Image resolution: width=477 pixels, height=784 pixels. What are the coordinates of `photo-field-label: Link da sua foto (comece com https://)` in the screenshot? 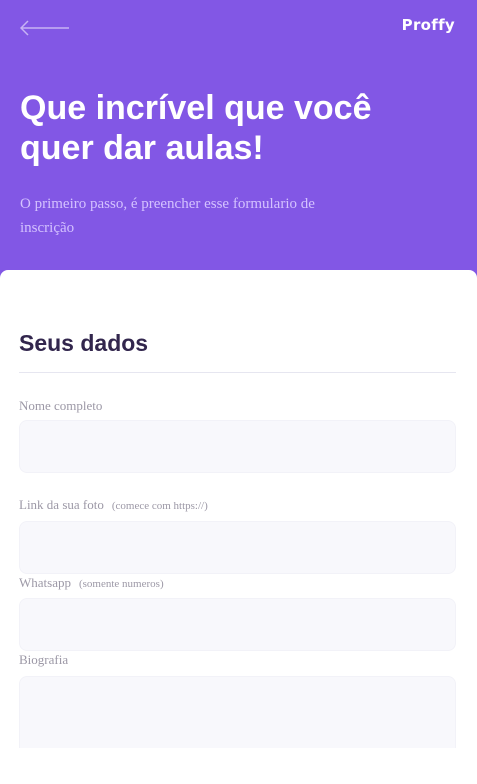 It's located at (113, 505).